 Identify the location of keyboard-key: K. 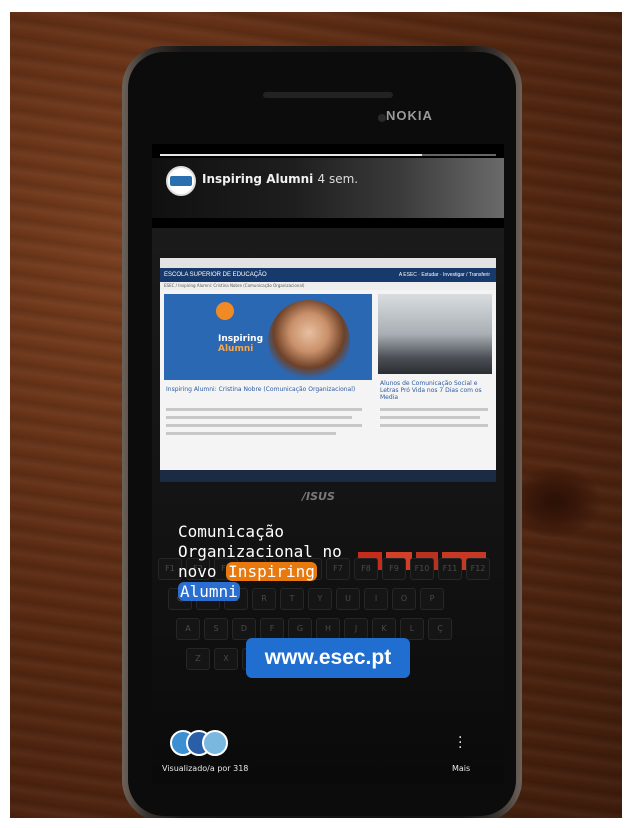
(384, 629).